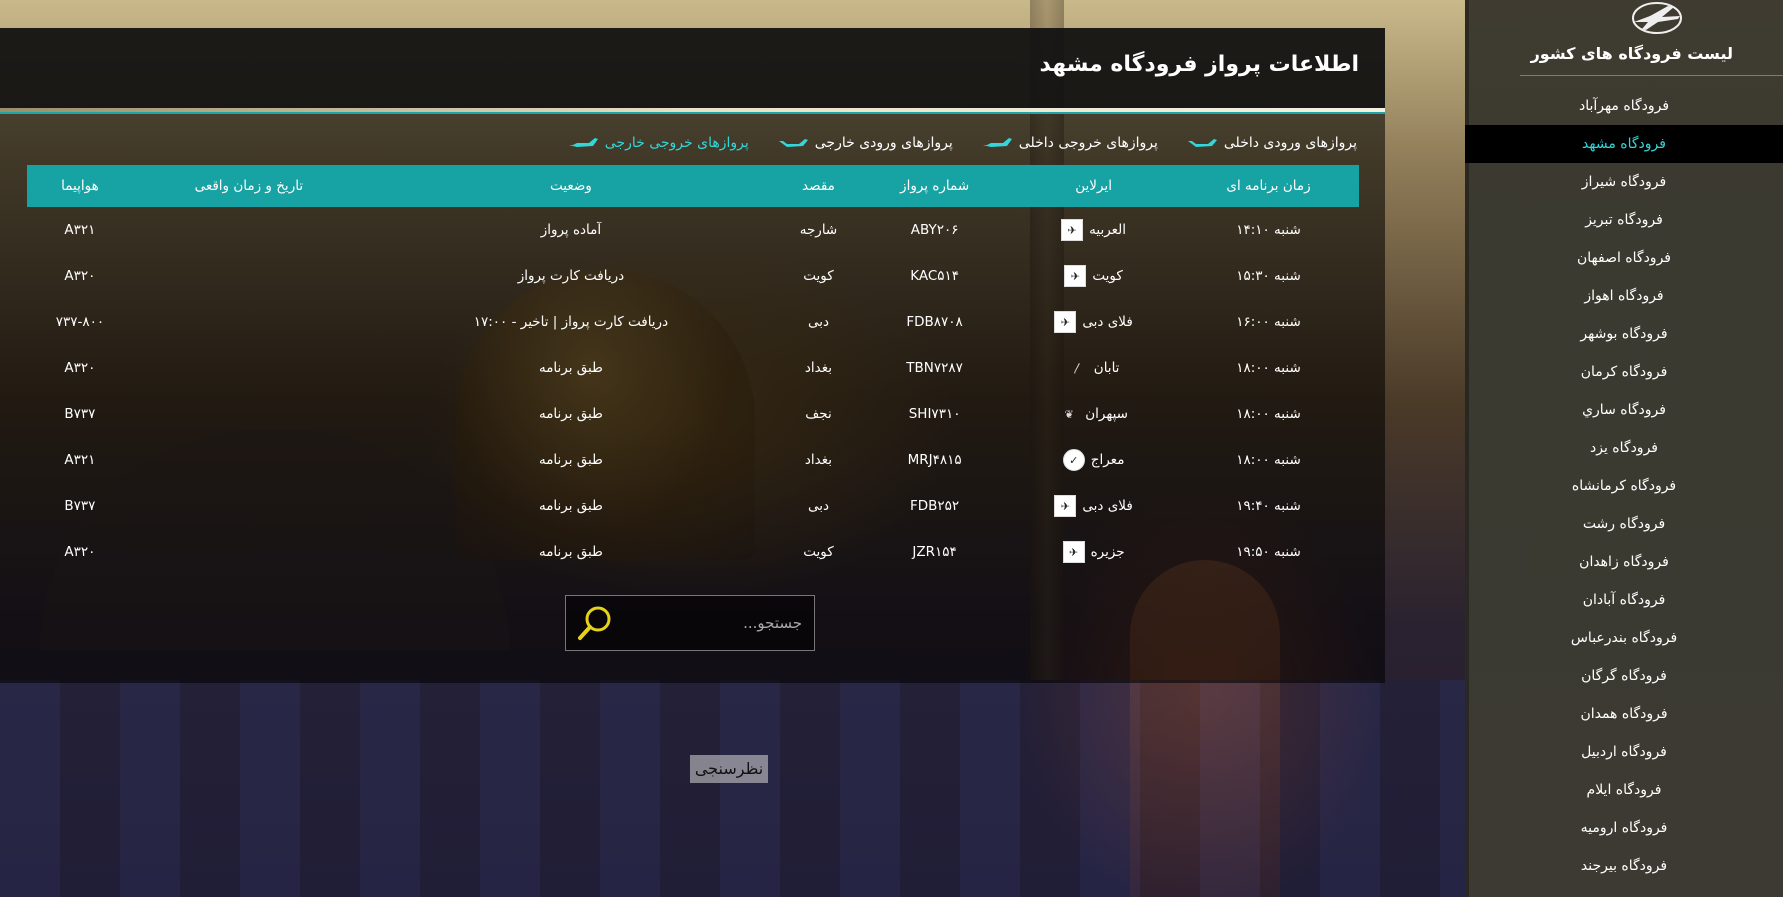  Describe the element at coordinates (1106, 368) in the screenshot. I see `airline-name: تابان` at that location.